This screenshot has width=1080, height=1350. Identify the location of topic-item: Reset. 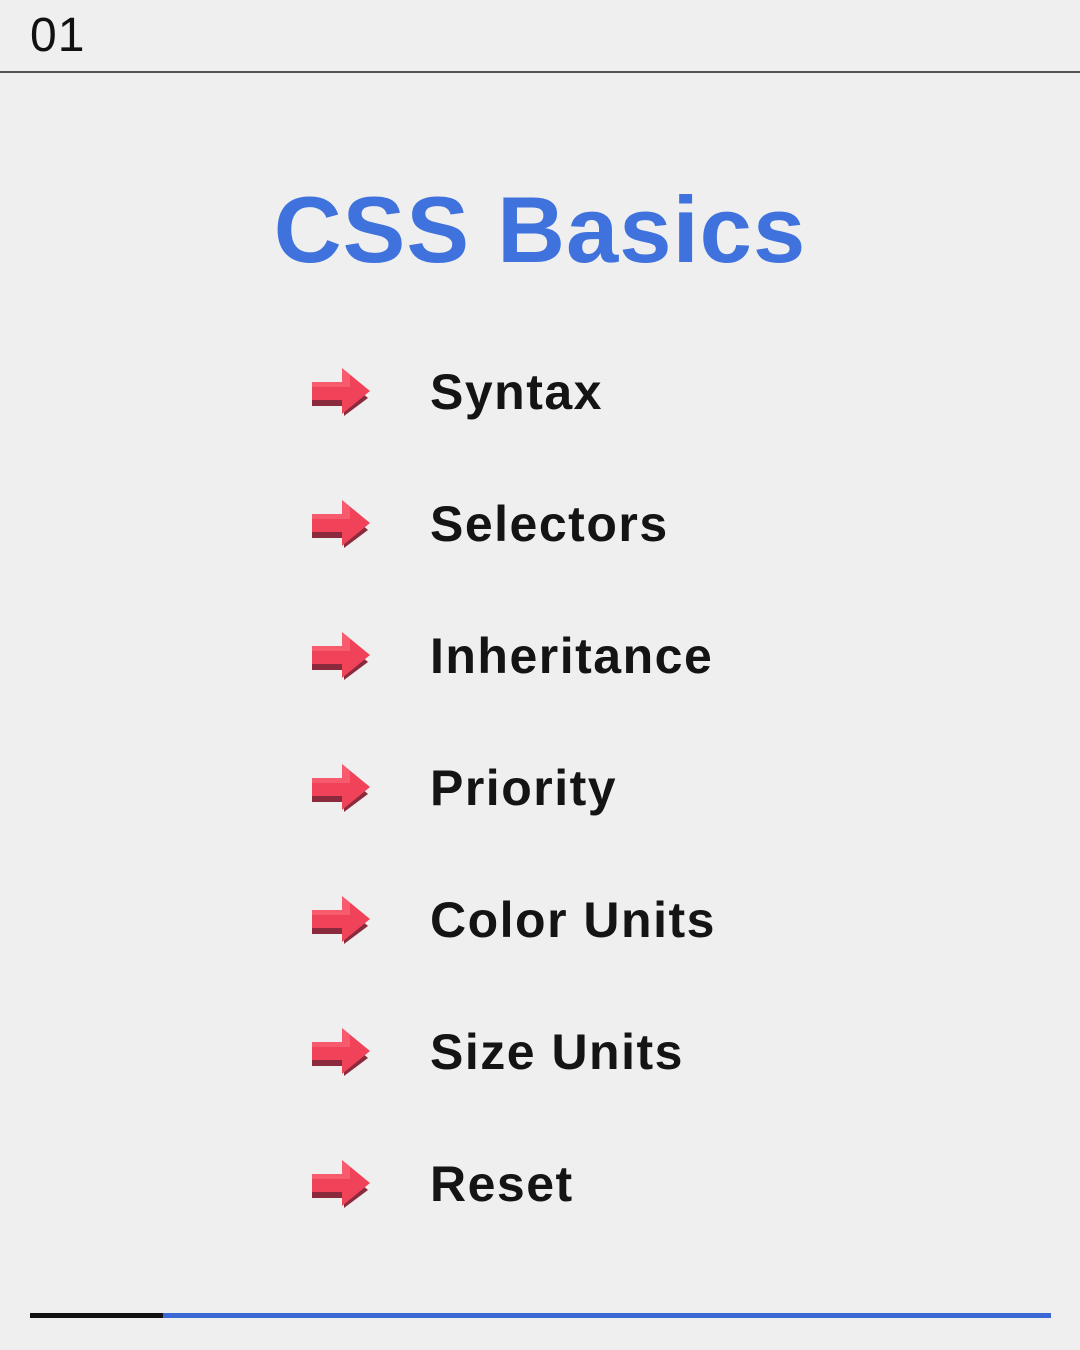
(513, 1184).